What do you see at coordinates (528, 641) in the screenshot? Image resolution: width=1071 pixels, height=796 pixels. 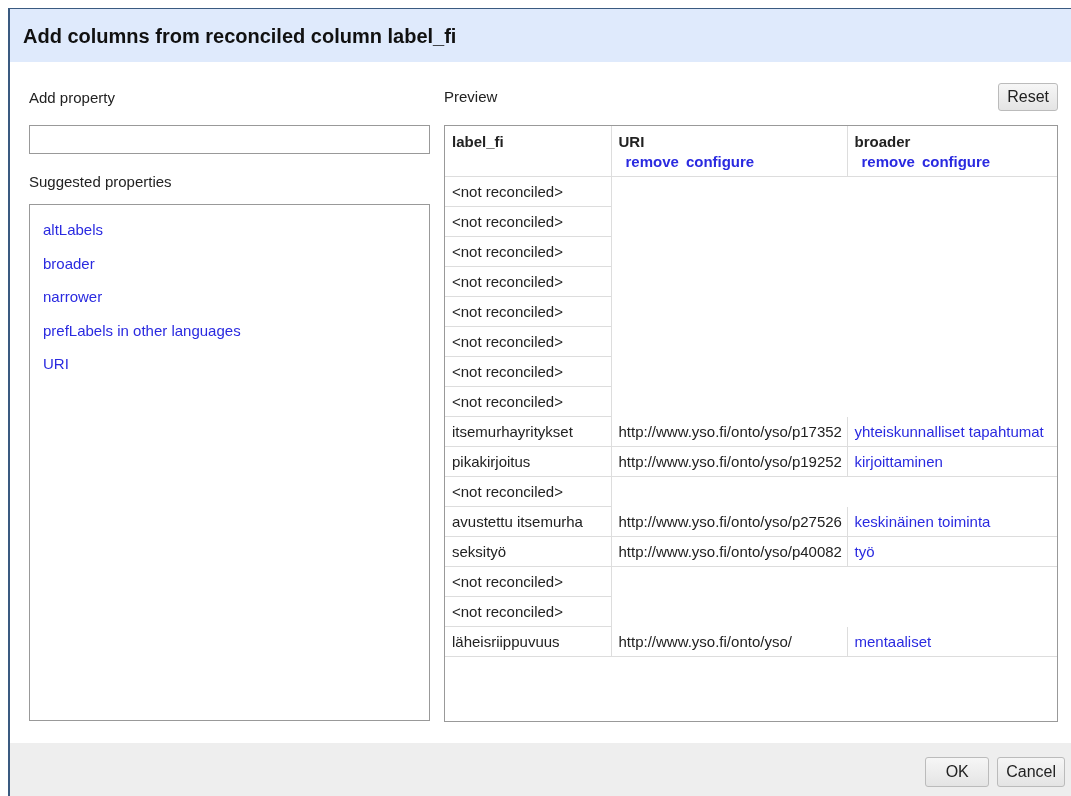 I see `table-cell: läheisriippuvuus` at bounding box center [528, 641].